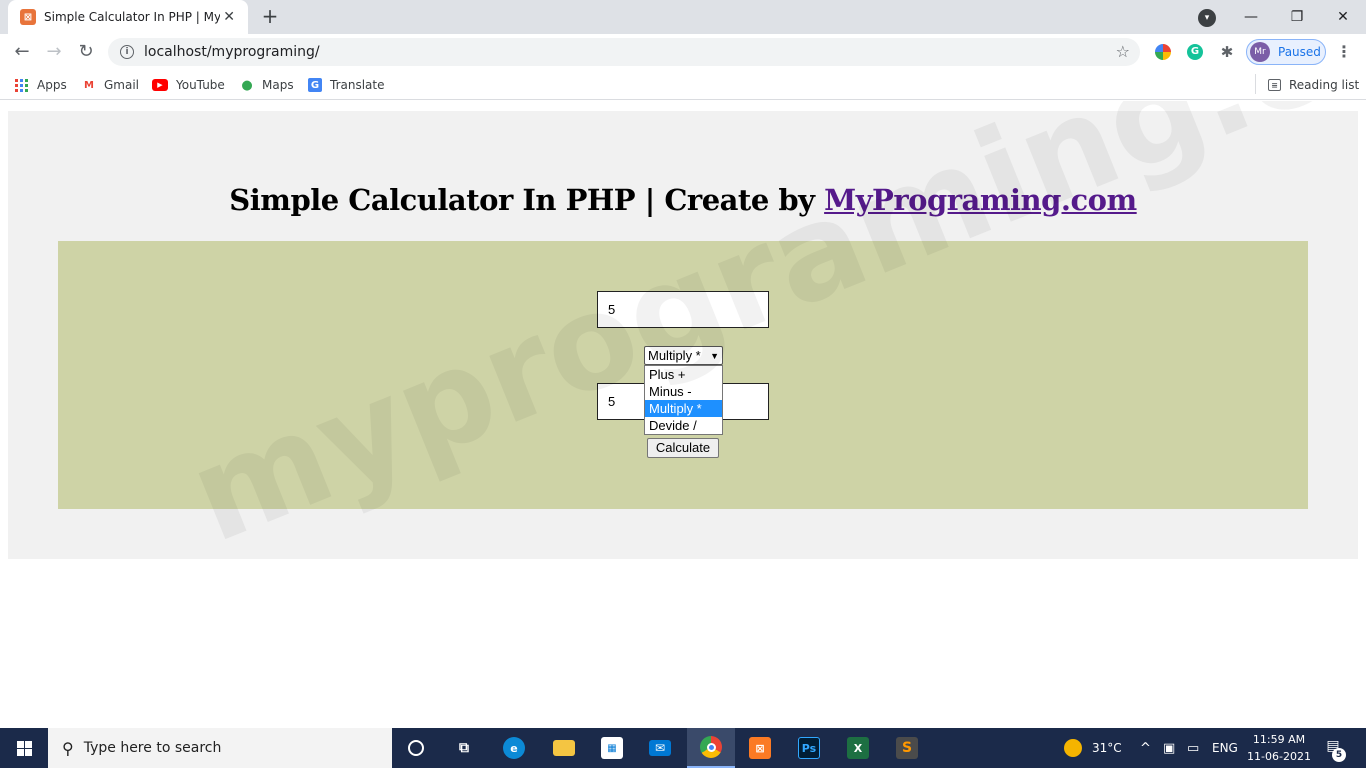 This screenshot has width=1366, height=768. Describe the element at coordinates (132, 17) in the screenshot. I see `tab-title: Simple Calculator In PHP | MyPro` at that location.